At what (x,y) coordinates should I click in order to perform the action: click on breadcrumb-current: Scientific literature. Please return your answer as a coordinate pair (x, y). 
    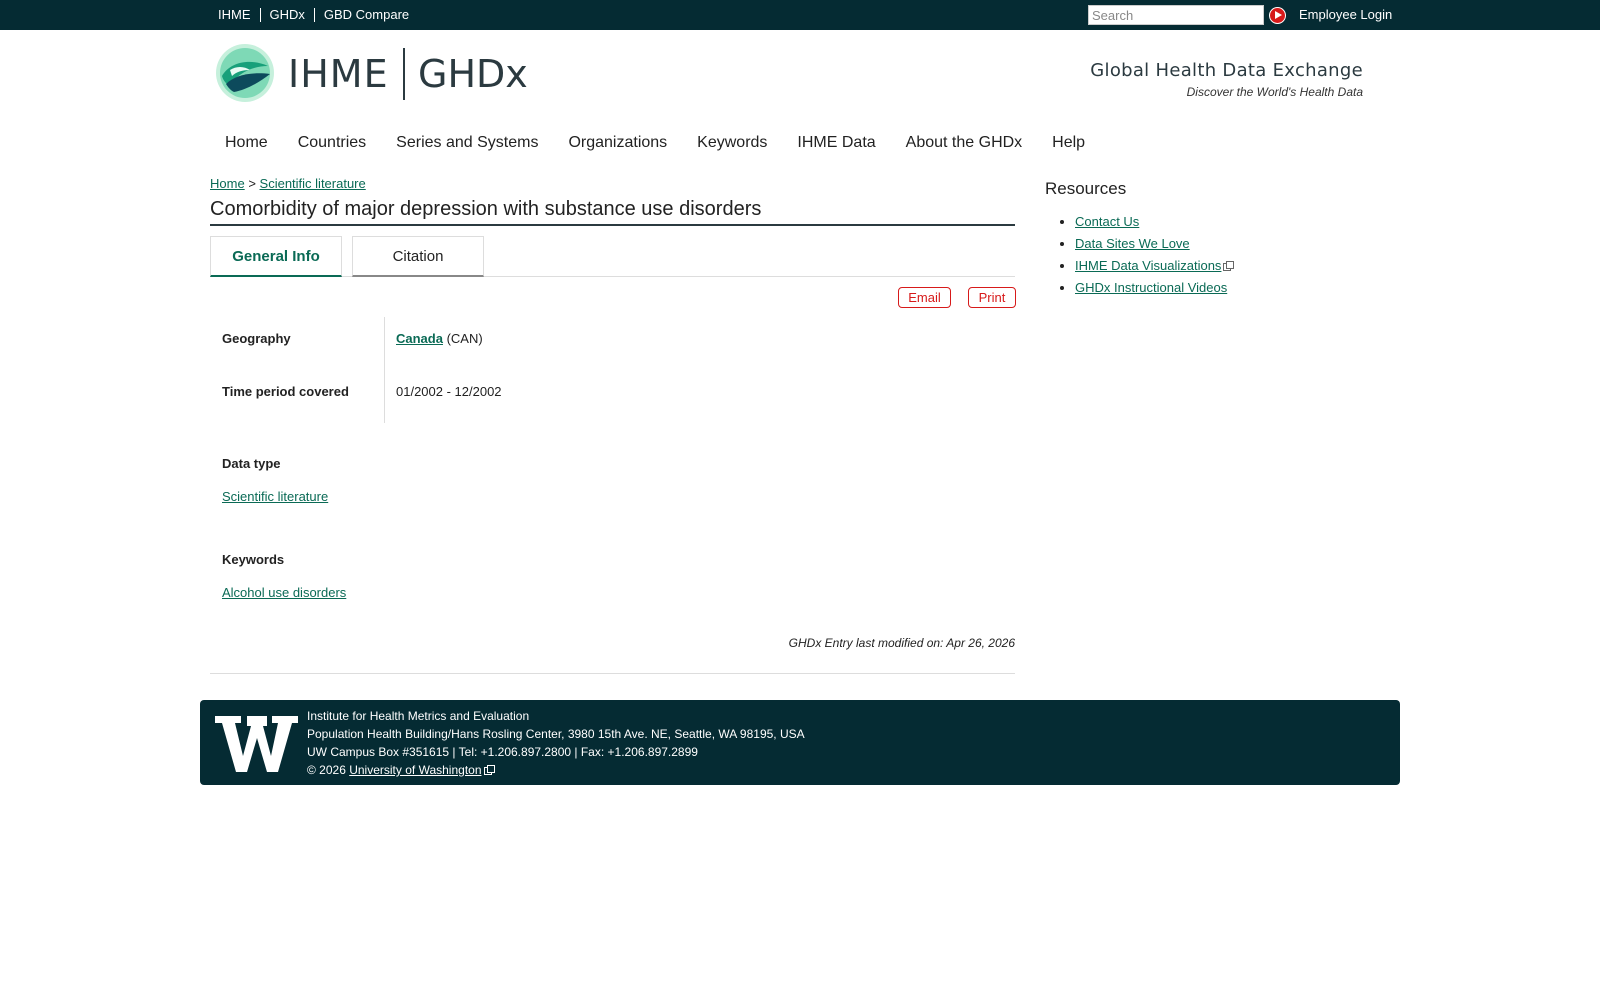
    Looking at the image, I should click on (313, 183).